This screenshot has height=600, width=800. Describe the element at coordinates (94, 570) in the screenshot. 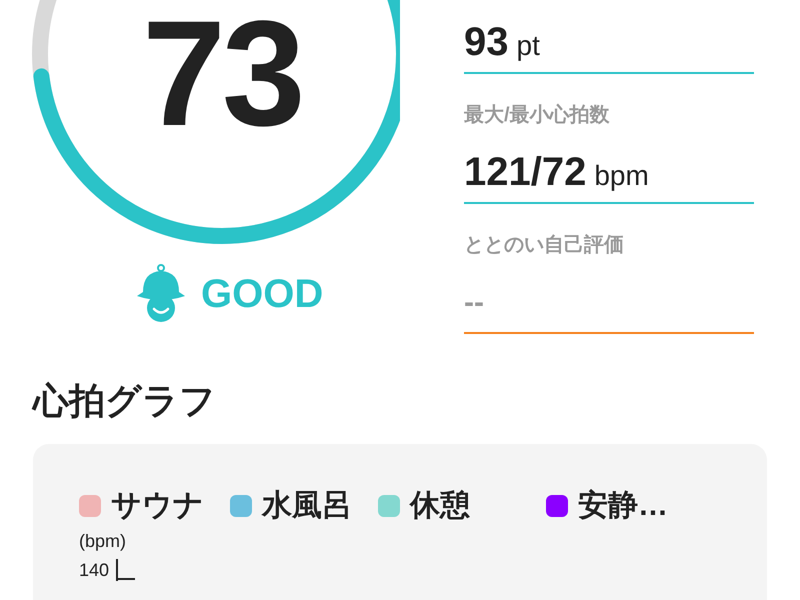

I see `axis-tick-label: 140` at that location.